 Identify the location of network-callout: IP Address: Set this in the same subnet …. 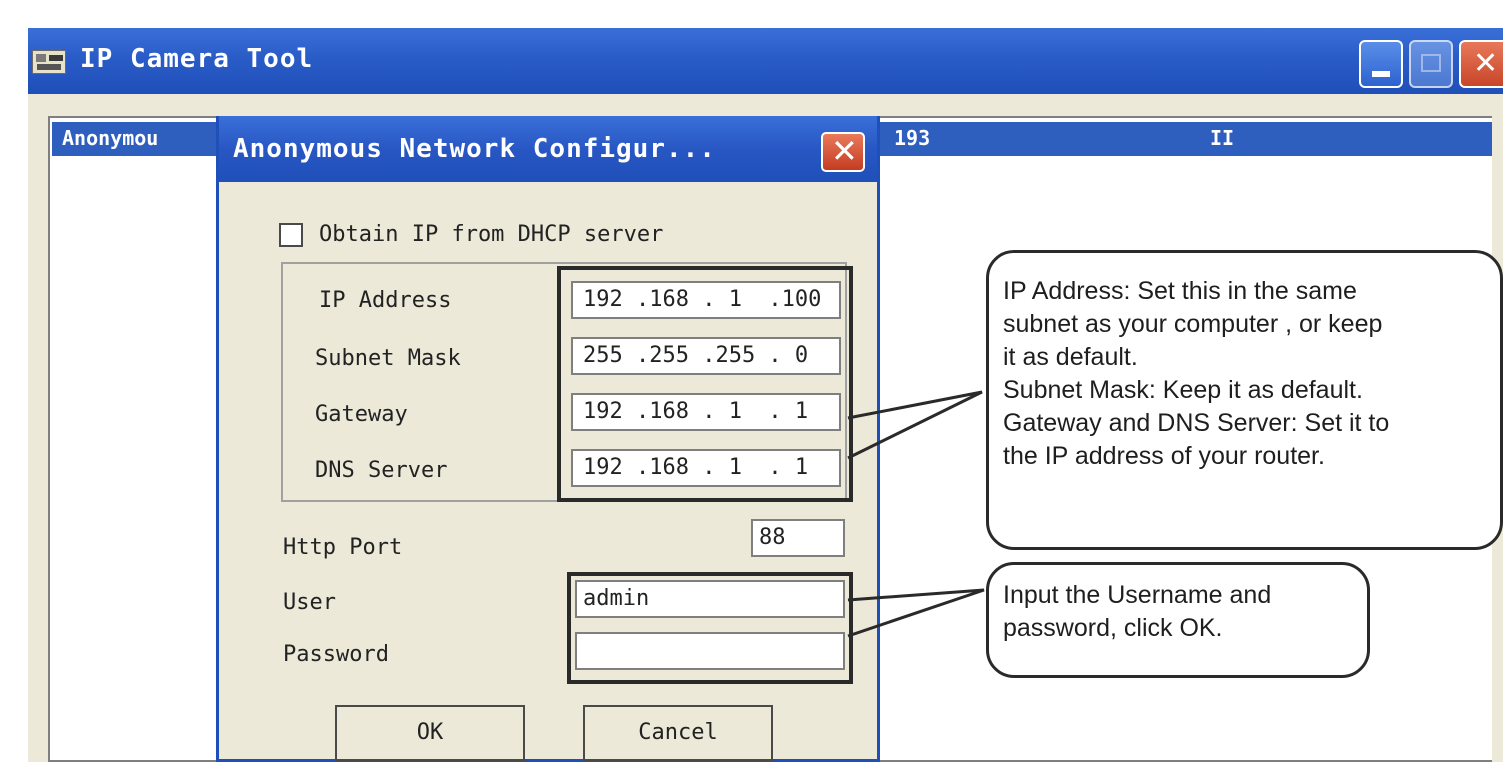
(1244, 400).